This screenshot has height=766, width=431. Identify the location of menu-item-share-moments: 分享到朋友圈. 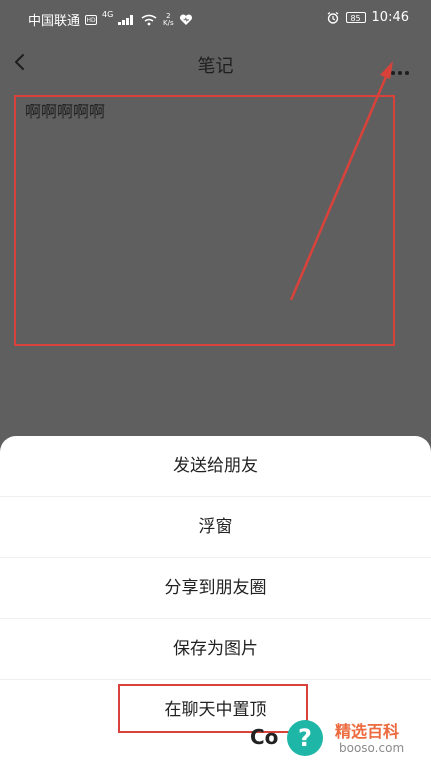
(215, 588).